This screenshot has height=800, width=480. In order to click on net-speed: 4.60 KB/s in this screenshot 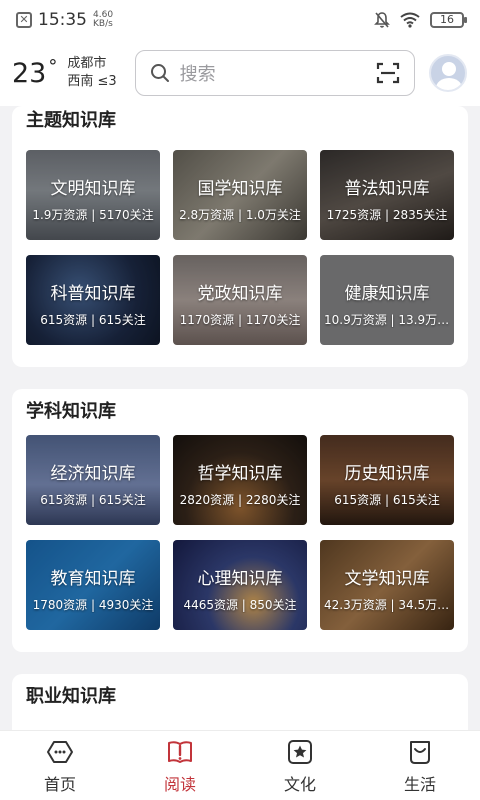, I will do `click(103, 20)`.